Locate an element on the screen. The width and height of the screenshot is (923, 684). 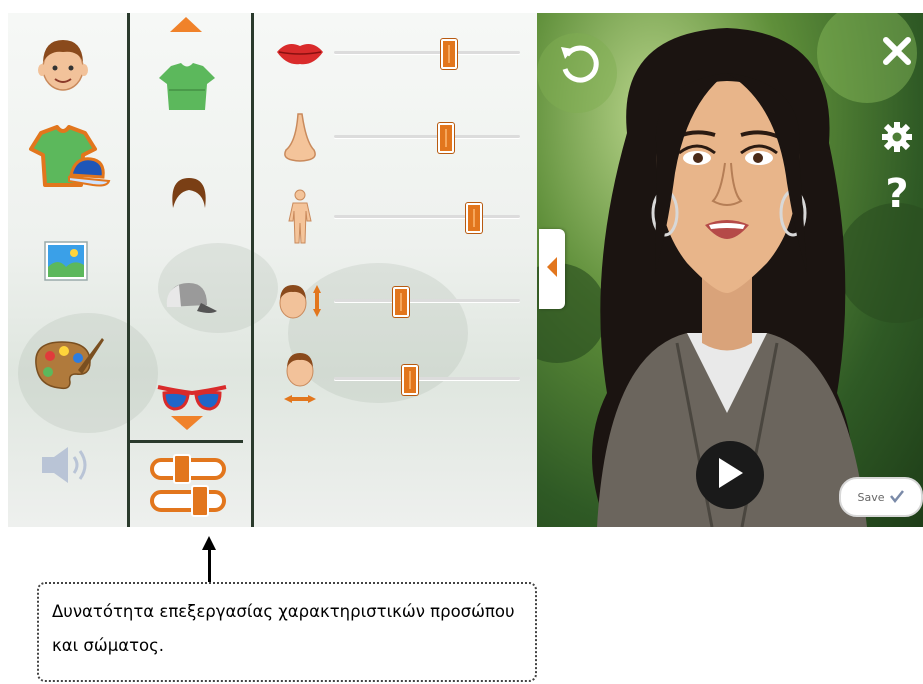
slider-row-body is located at coordinates (397, 217).